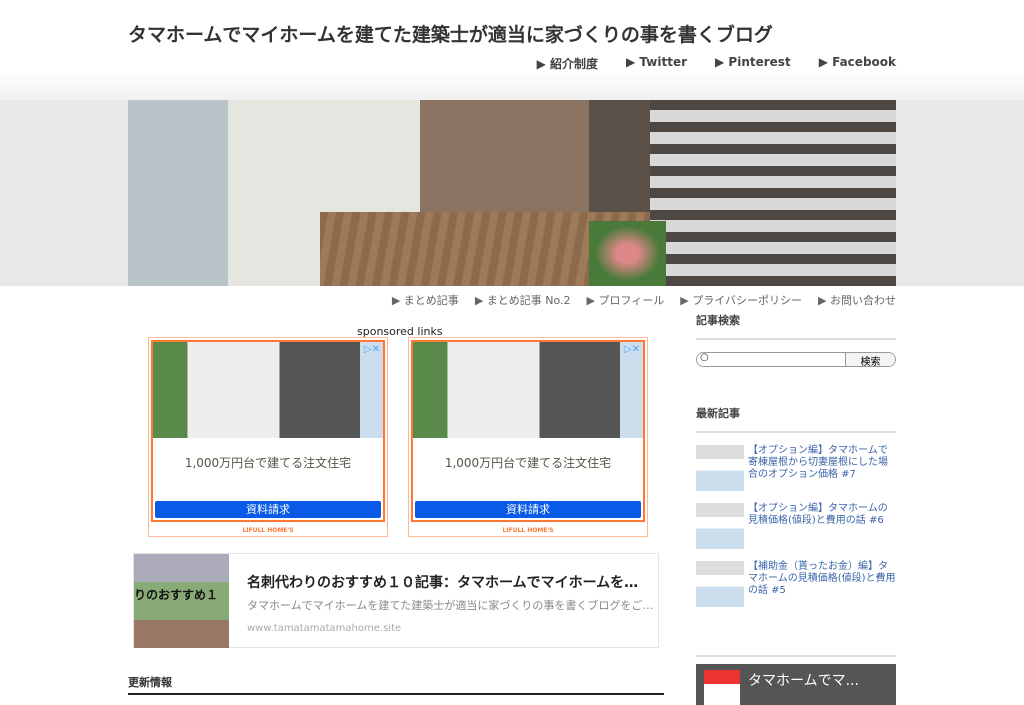 This screenshot has height=705, width=1024. Describe the element at coordinates (656, 63) in the screenshot. I see `nav-twitter: ▶ Twitter` at that location.